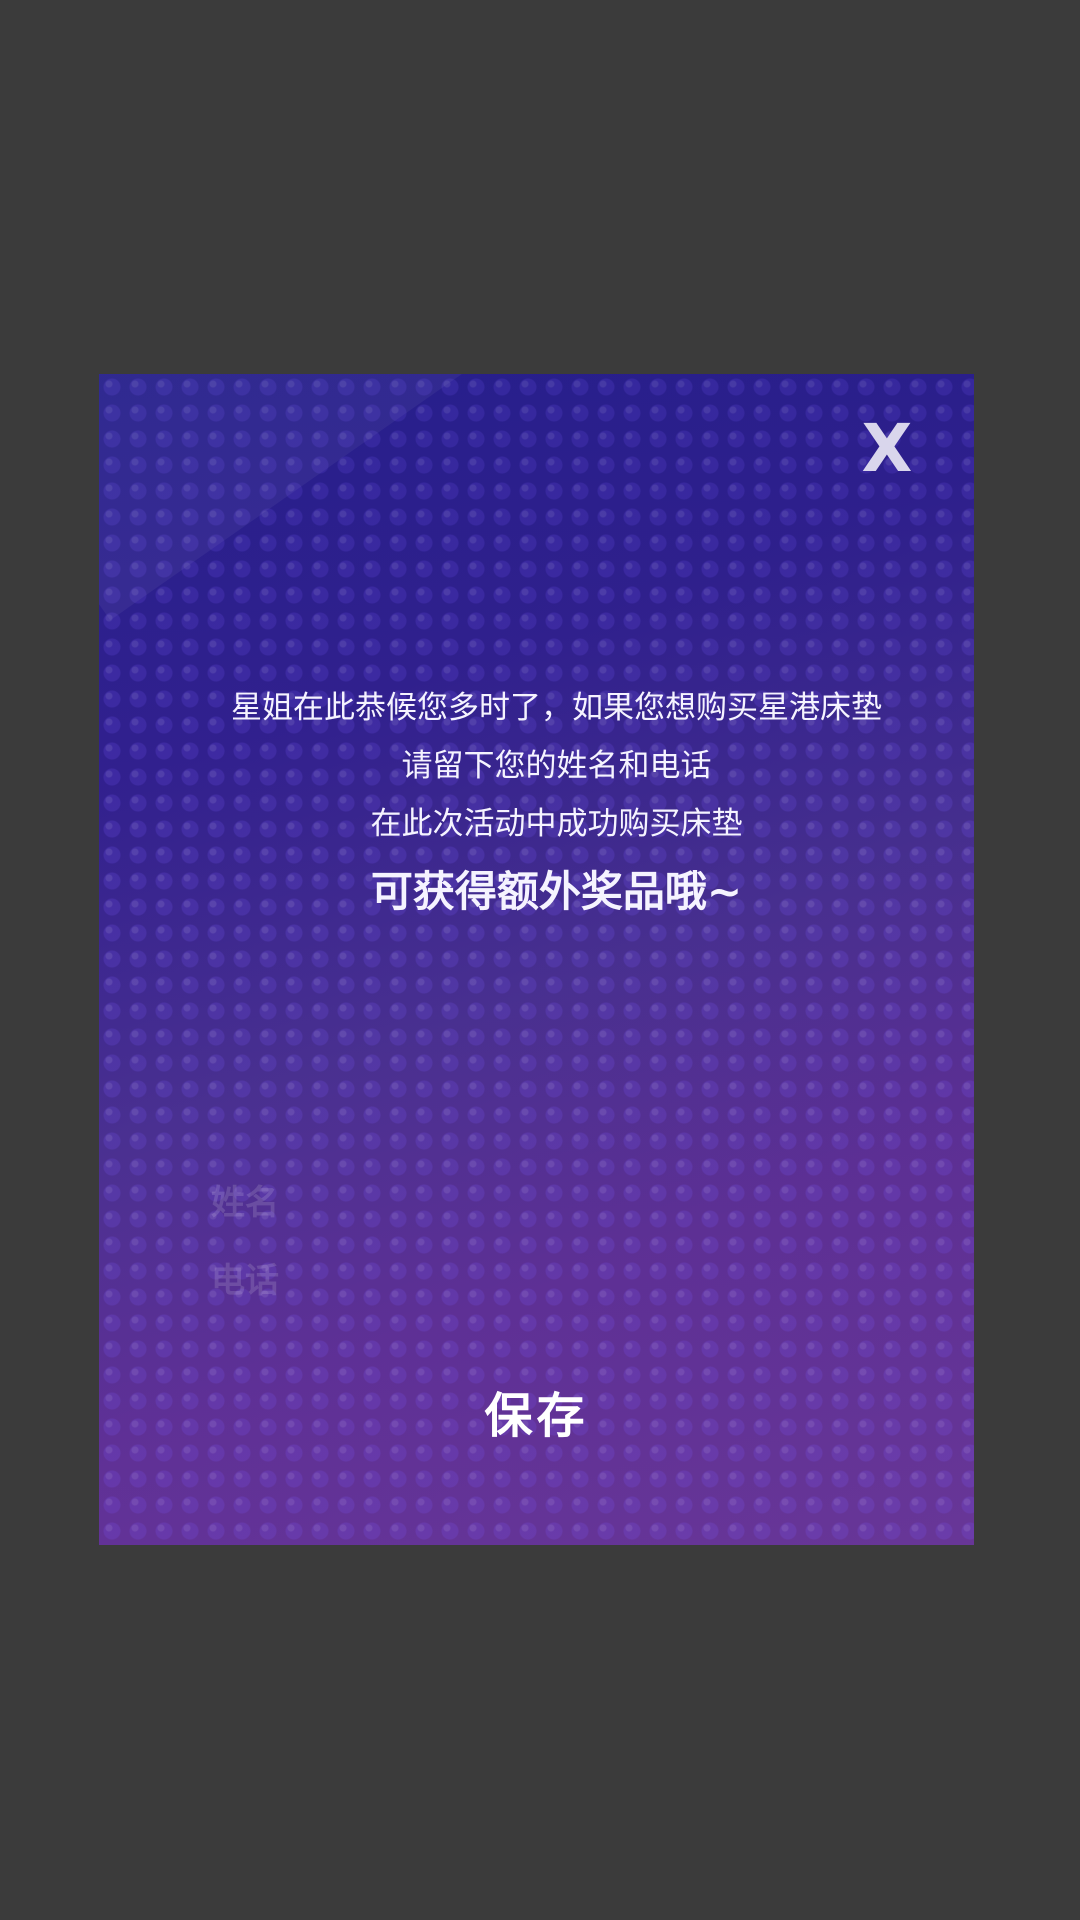 This screenshot has width=1080, height=1920. Describe the element at coordinates (556, 708) in the screenshot. I see `message-line-1: 星姐在此恭候您多时了，如果您想购买星港床垫` at that location.